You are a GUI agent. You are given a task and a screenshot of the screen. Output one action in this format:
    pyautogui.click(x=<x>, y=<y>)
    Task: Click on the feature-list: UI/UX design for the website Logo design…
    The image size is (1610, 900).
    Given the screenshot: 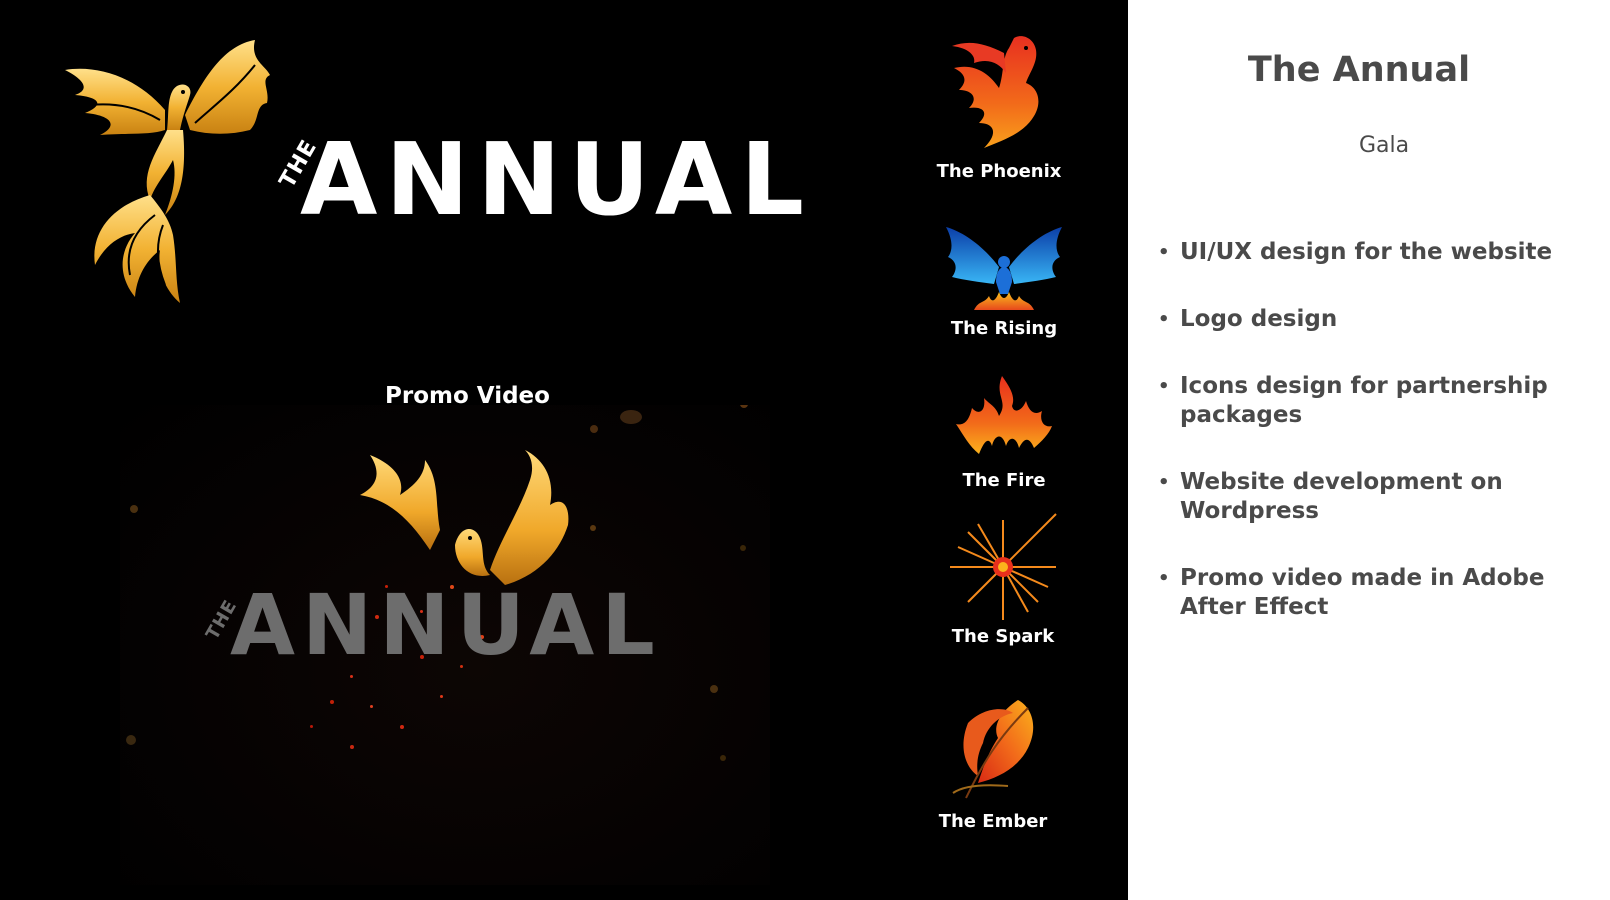 What is the action you would take?
    pyautogui.click(x=1368, y=449)
    